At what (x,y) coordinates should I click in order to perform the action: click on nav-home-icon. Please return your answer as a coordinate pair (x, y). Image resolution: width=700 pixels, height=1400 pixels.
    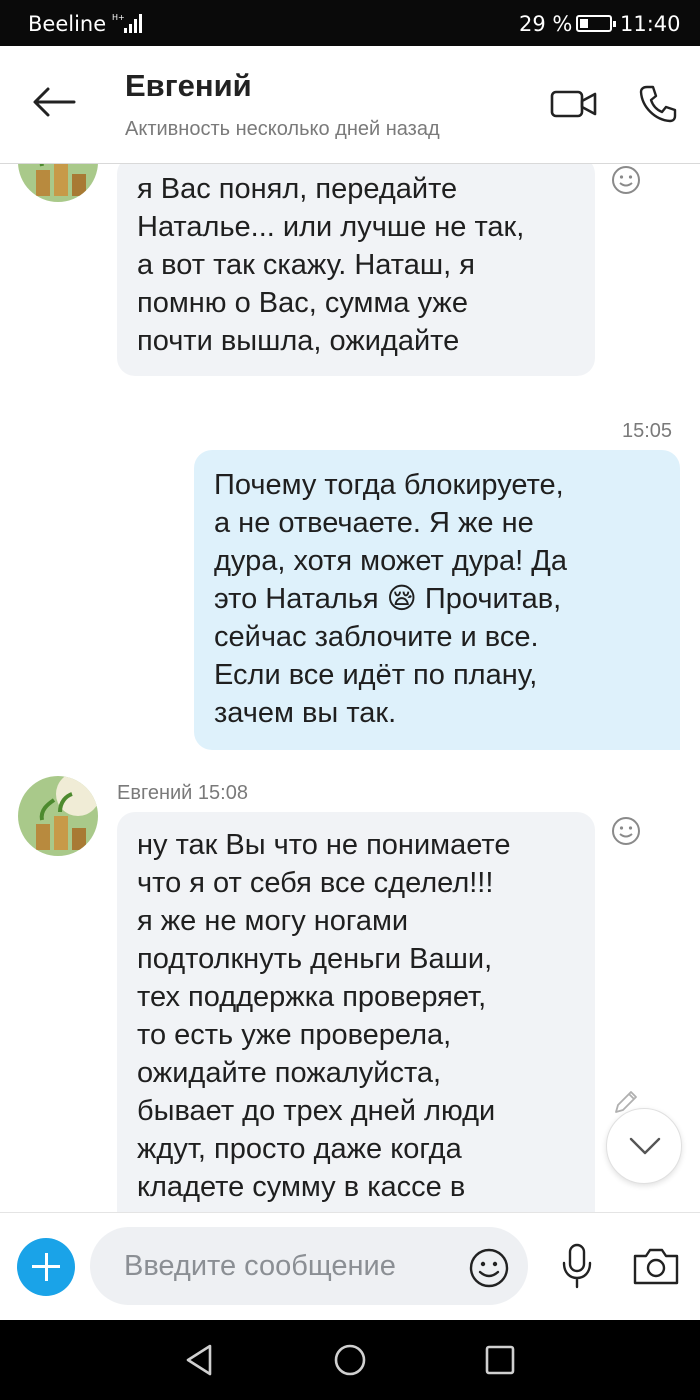
    Looking at the image, I should click on (350, 1360).